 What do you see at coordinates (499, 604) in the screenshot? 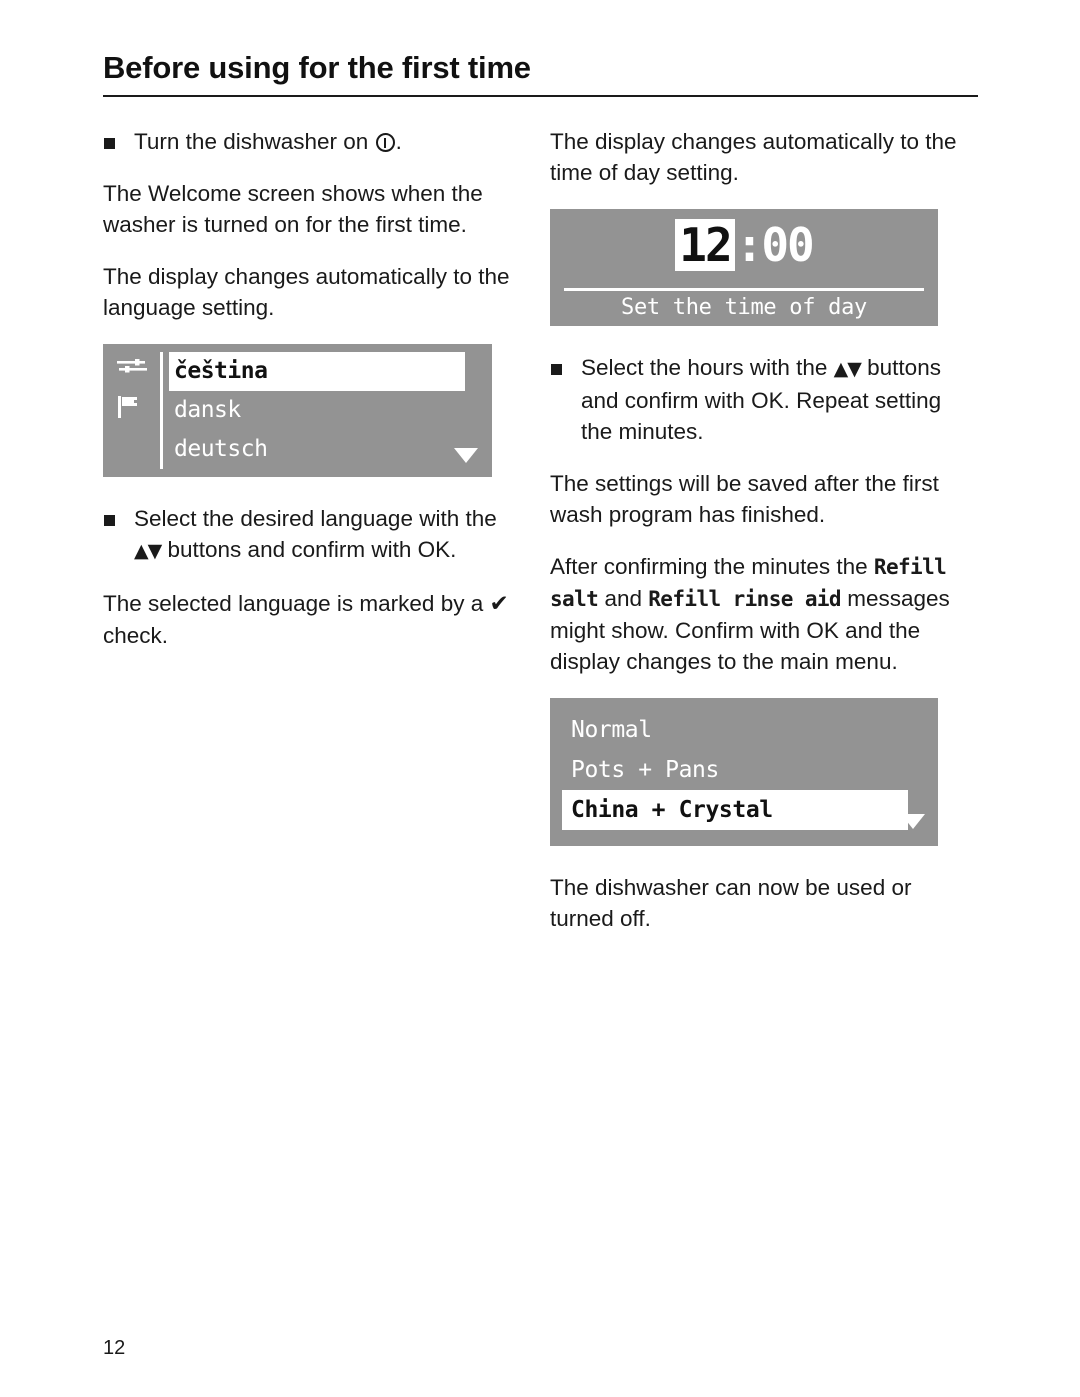
I see `check-mark-icon: ✔` at bounding box center [499, 604].